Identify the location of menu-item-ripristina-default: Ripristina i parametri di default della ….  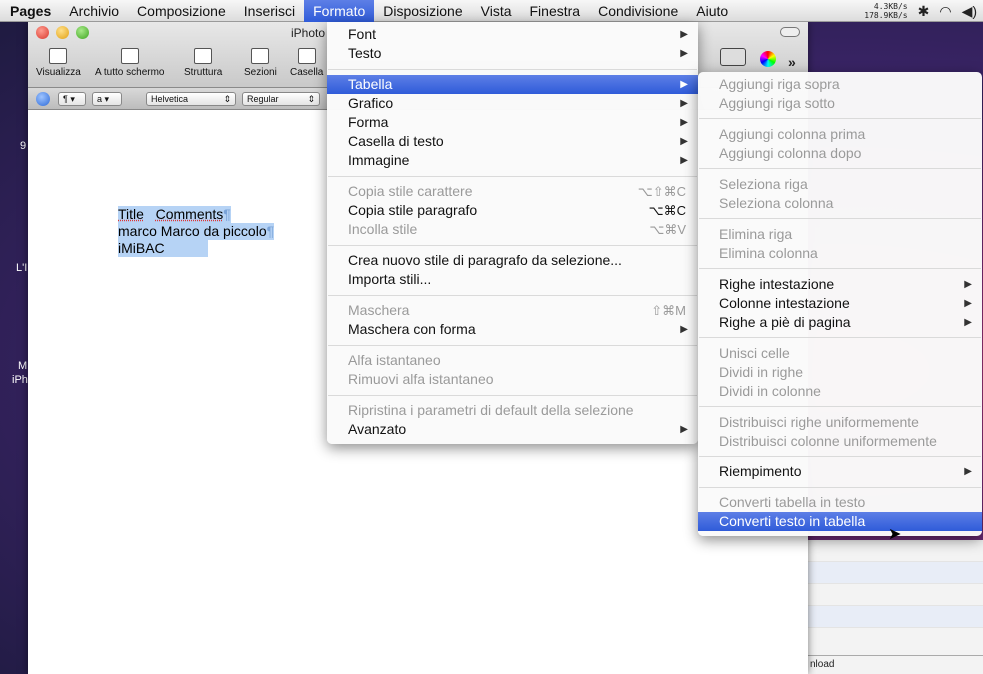
(512, 410).